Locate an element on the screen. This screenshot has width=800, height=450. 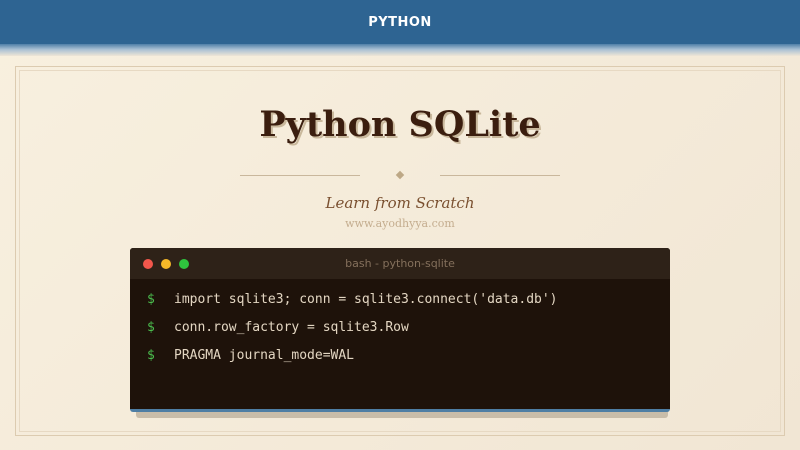
terminal-titlebar: bash - python-sqlite is located at coordinates (400, 263).